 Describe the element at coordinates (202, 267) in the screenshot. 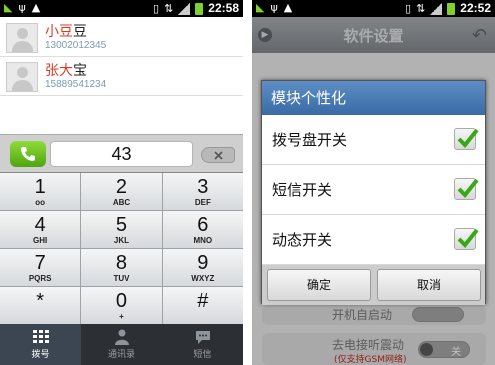

I see `key-9: 9 WXYZ` at that location.